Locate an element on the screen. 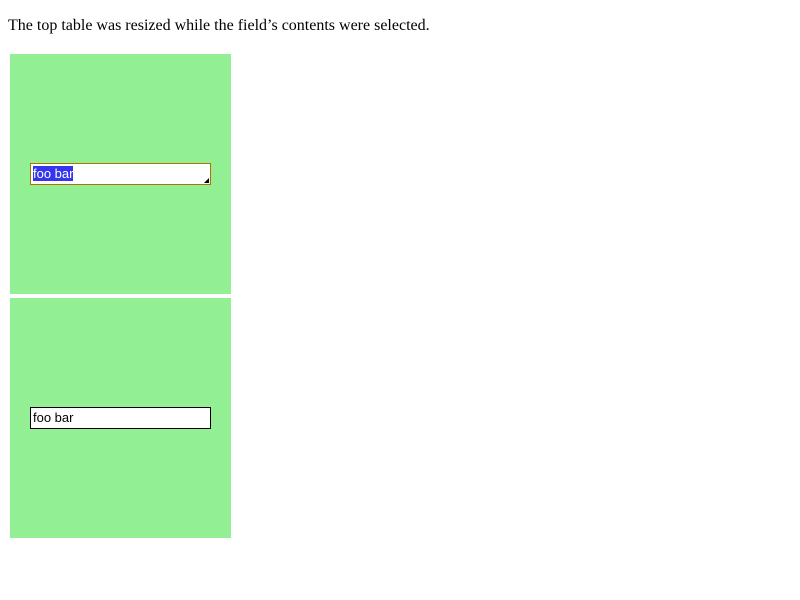 The height and width of the screenshot is (600, 800). top-text-field: foo bar is located at coordinates (120, 174).